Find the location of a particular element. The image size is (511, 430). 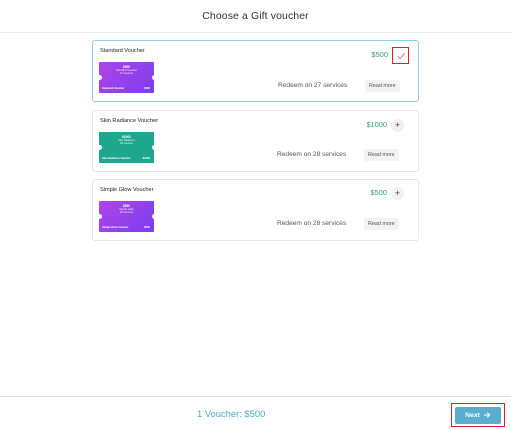

ticket-subtext: Standard Voucher 27 services is located at coordinates (126, 72).